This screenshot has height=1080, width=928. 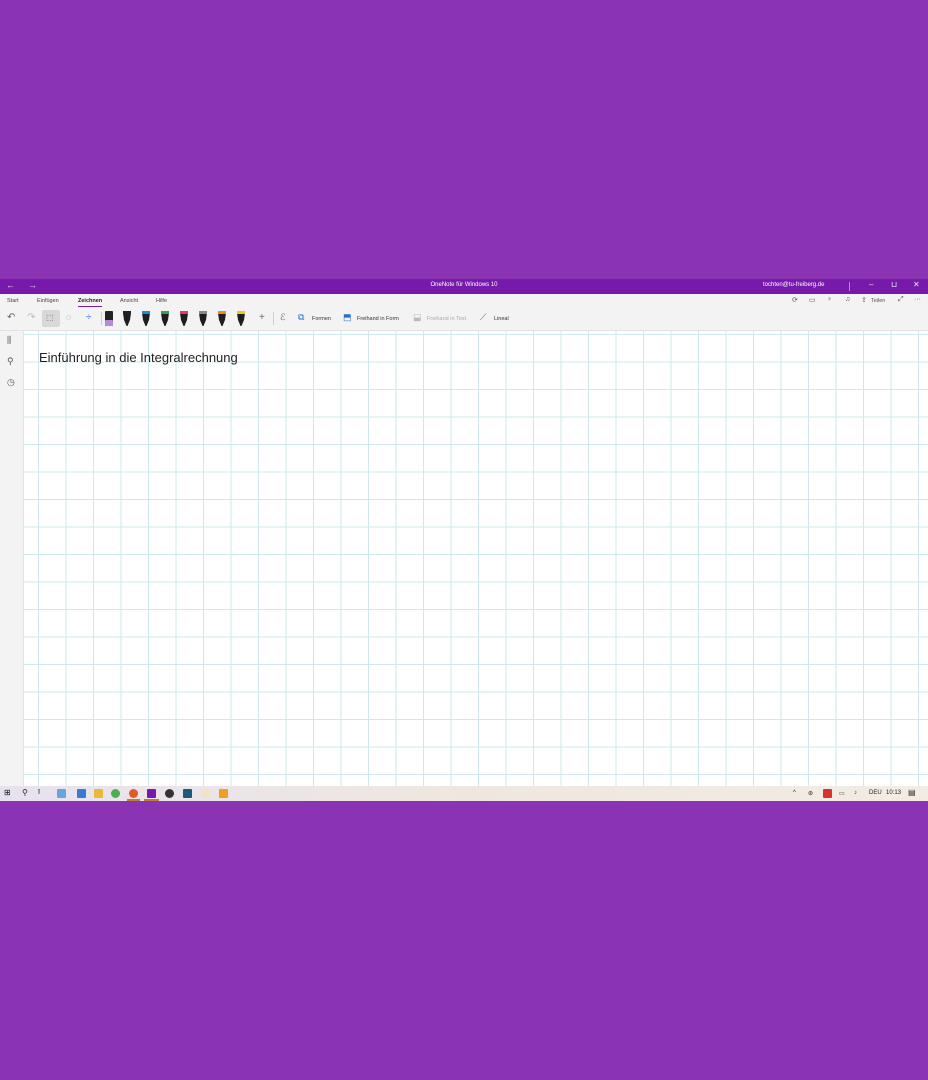 I want to click on close-button: ✕, so click(x=916, y=284).